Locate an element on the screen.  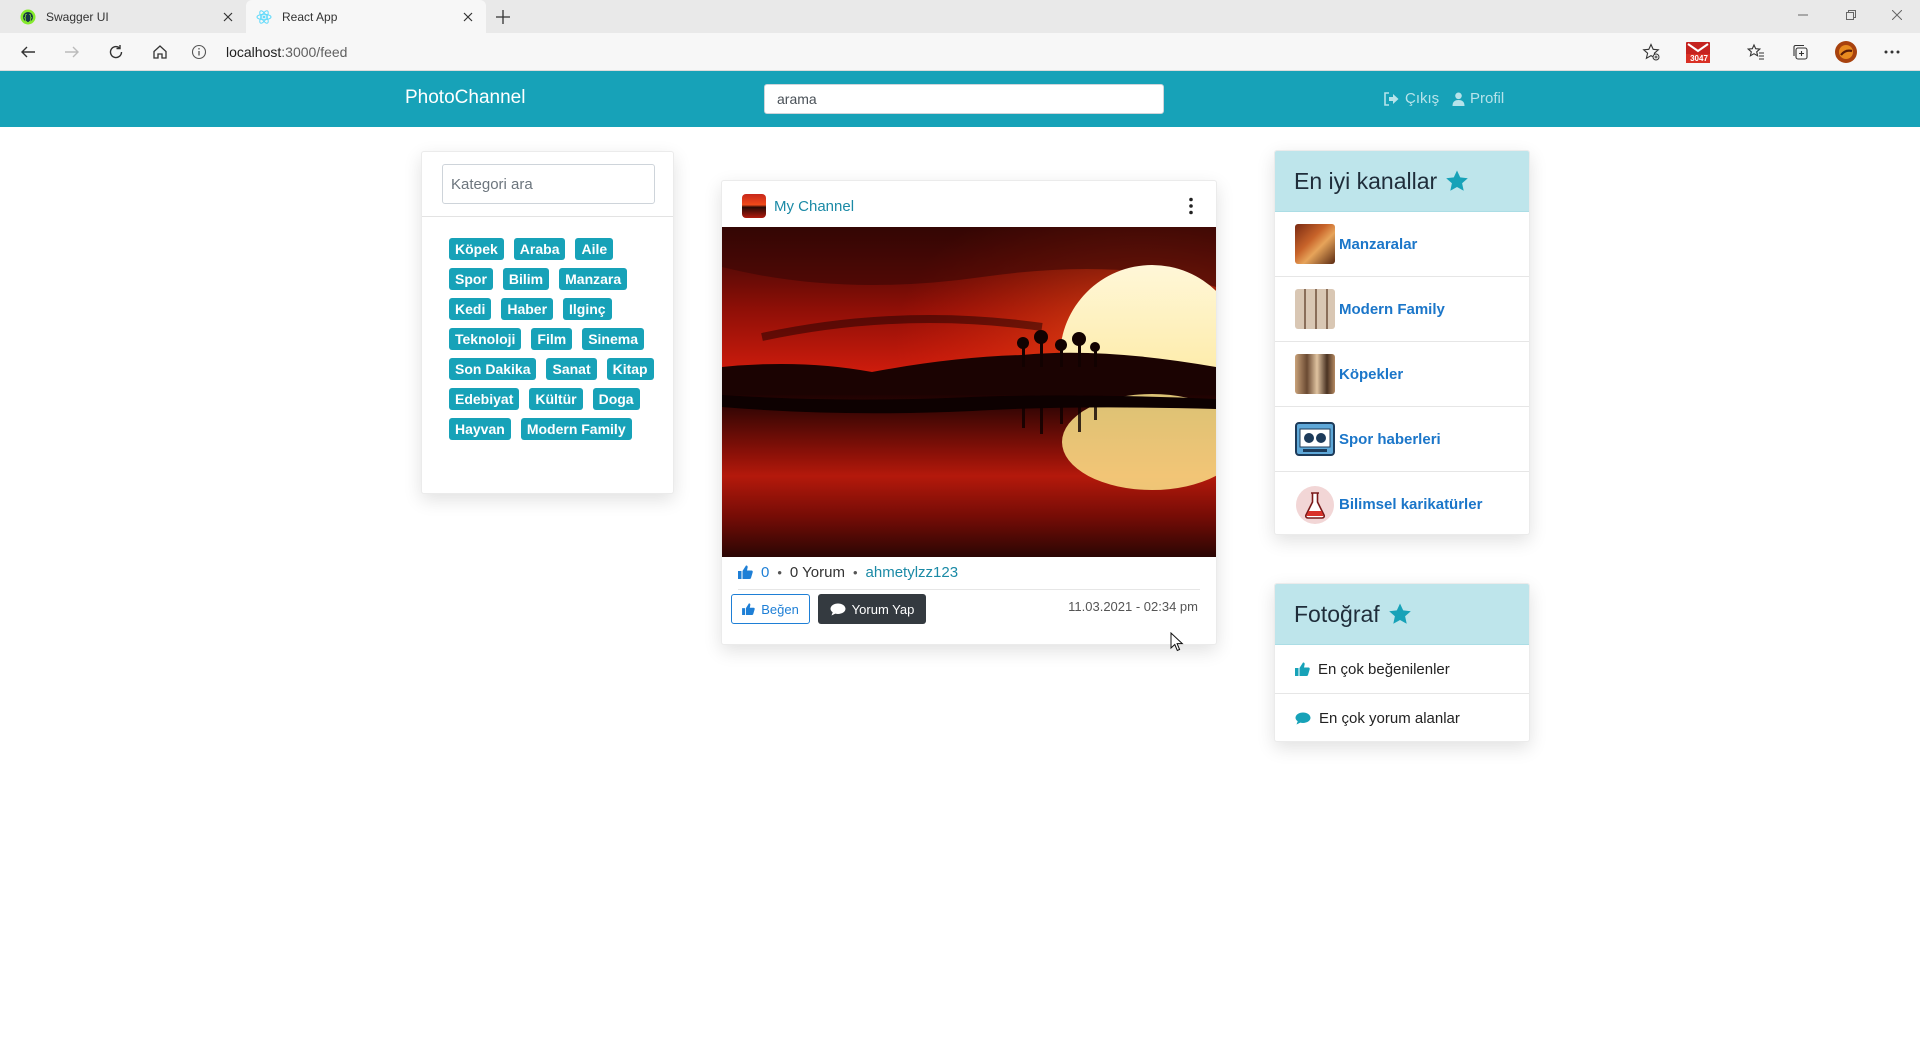
top-channel-item: Modern Family is located at coordinates (1402, 309).